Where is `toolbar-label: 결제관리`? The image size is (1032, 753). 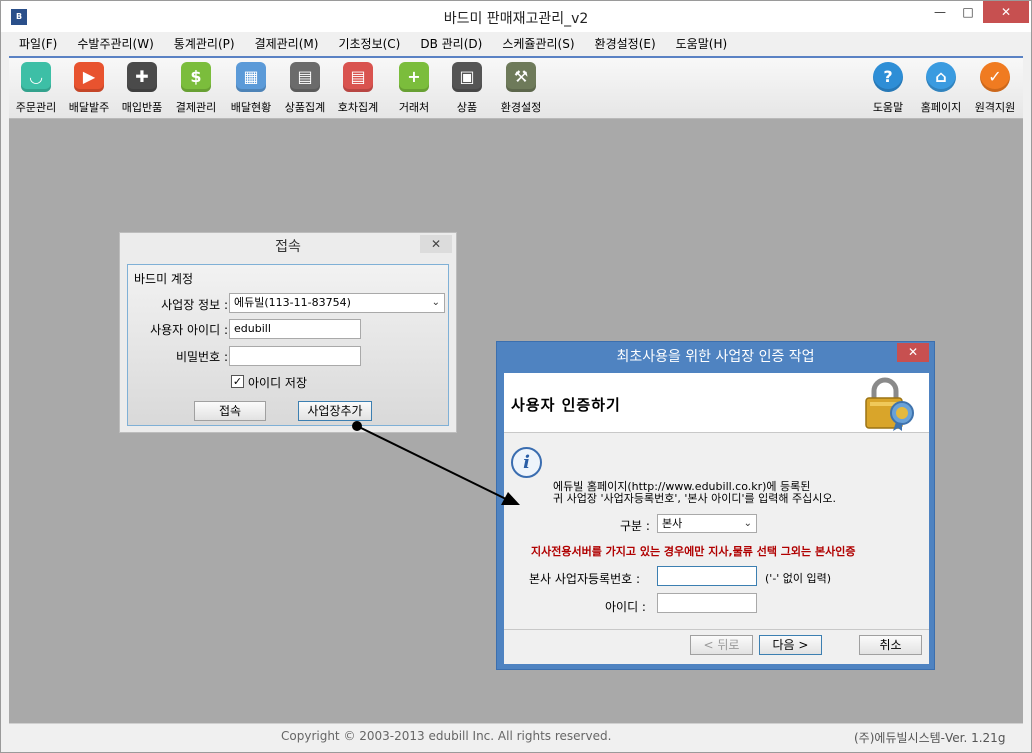 toolbar-label: 결제관리 is located at coordinates (196, 107).